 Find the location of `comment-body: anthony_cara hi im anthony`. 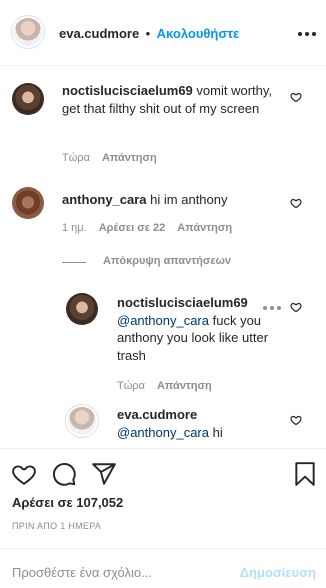

comment-body: anthony_cara hi im anthony is located at coordinates (171, 200).